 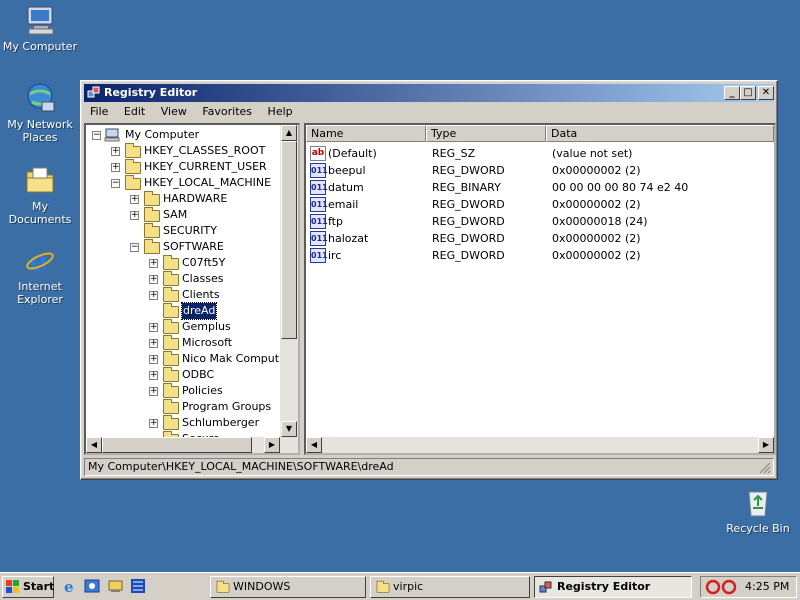 I want to click on taskbar-button-windows: WINDOWS, so click(x=288, y=587).